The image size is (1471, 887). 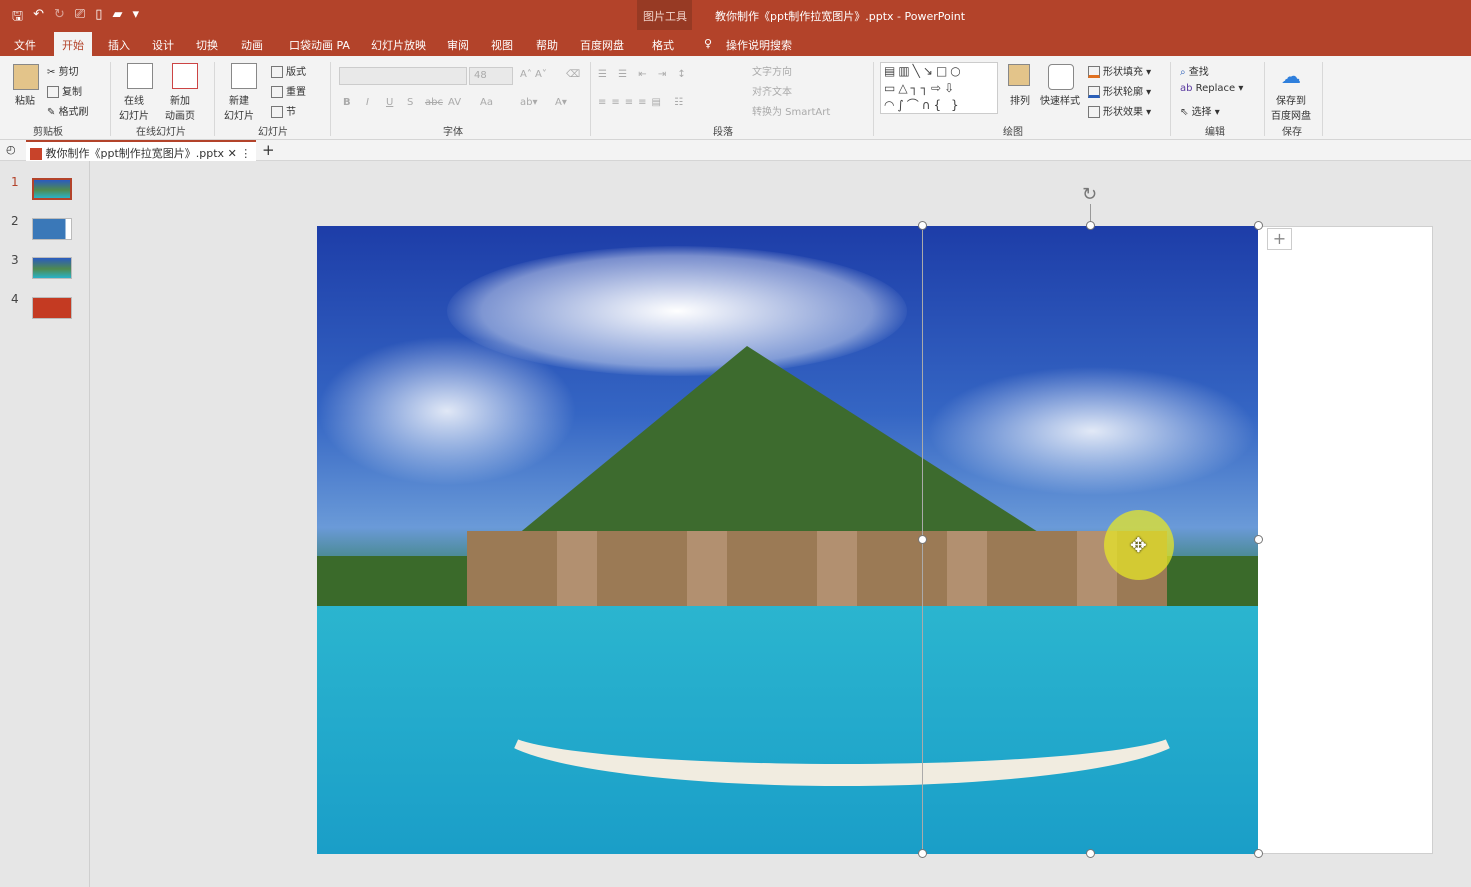 What do you see at coordinates (140, 76) in the screenshot?
I see `online-slides-icon` at bounding box center [140, 76].